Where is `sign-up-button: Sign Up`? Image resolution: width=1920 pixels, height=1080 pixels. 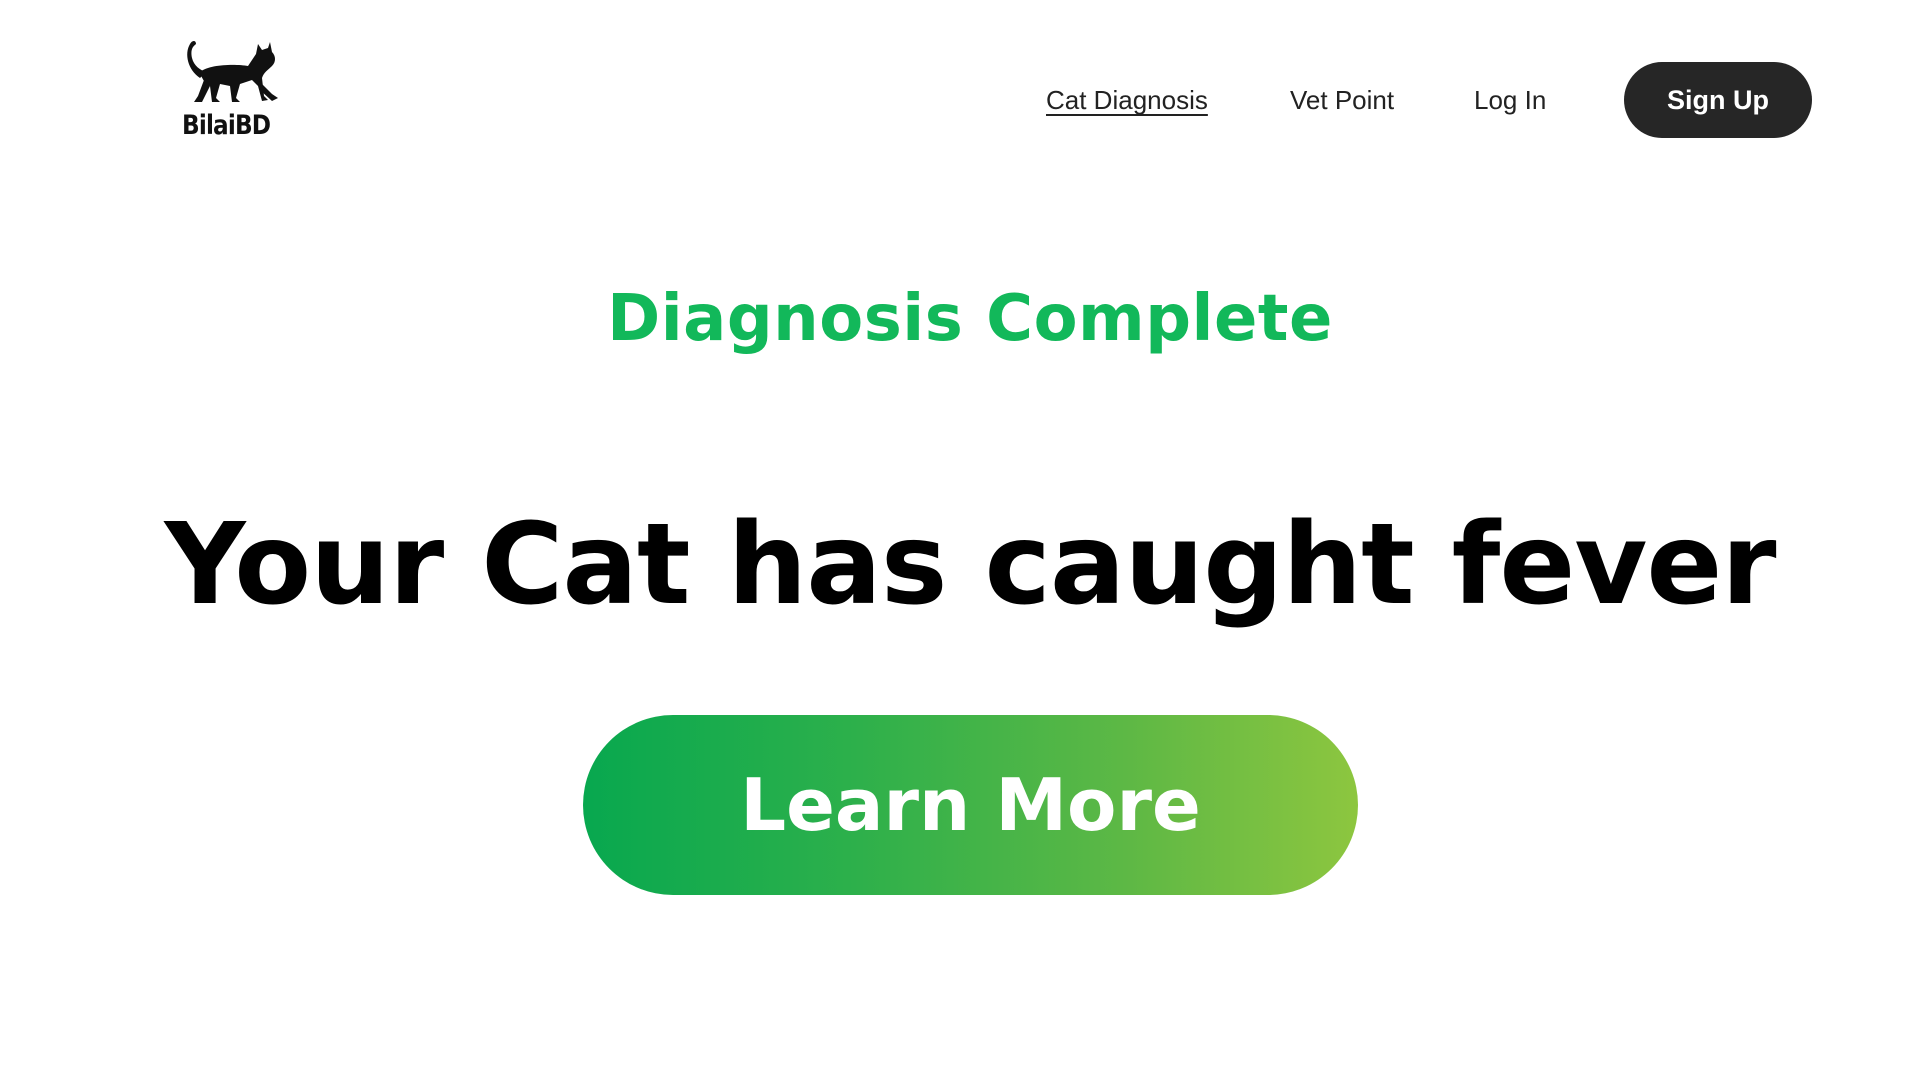 sign-up-button: Sign Up is located at coordinates (1718, 100).